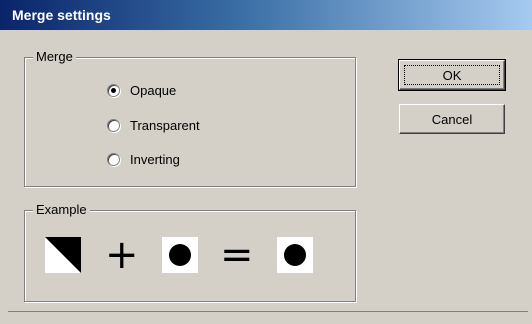 The image size is (532, 324). I want to click on result-circle-tile, so click(295, 255).